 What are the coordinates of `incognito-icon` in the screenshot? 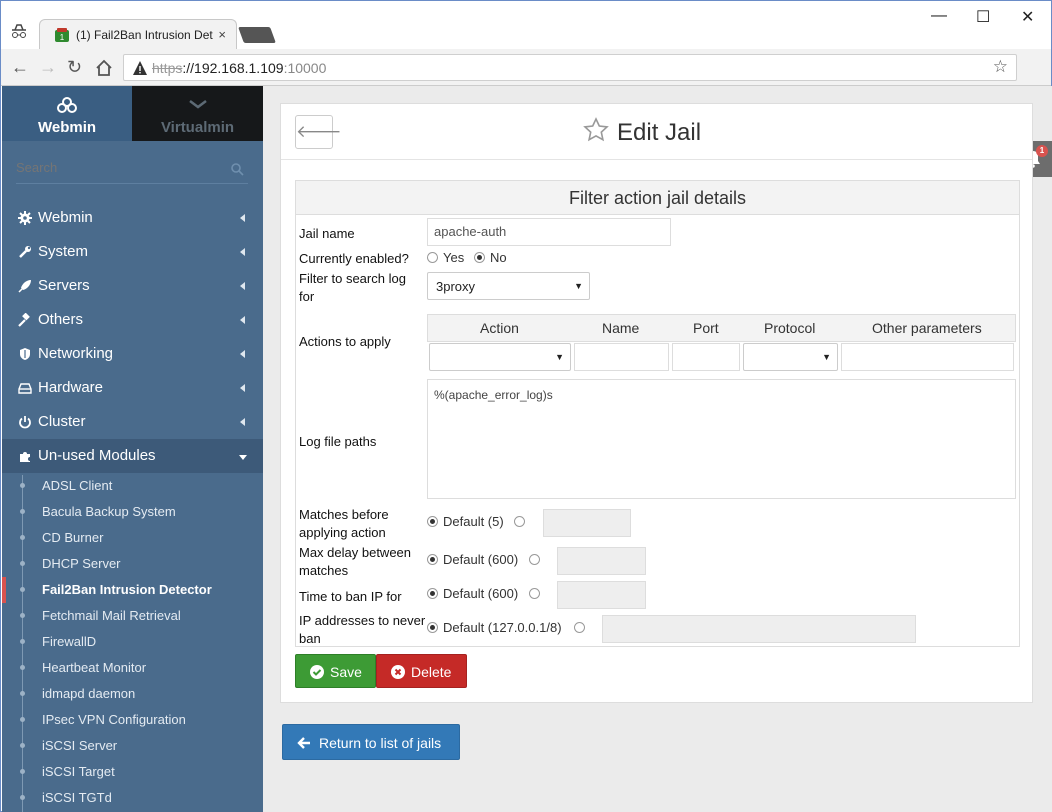 It's located at (19, 31).